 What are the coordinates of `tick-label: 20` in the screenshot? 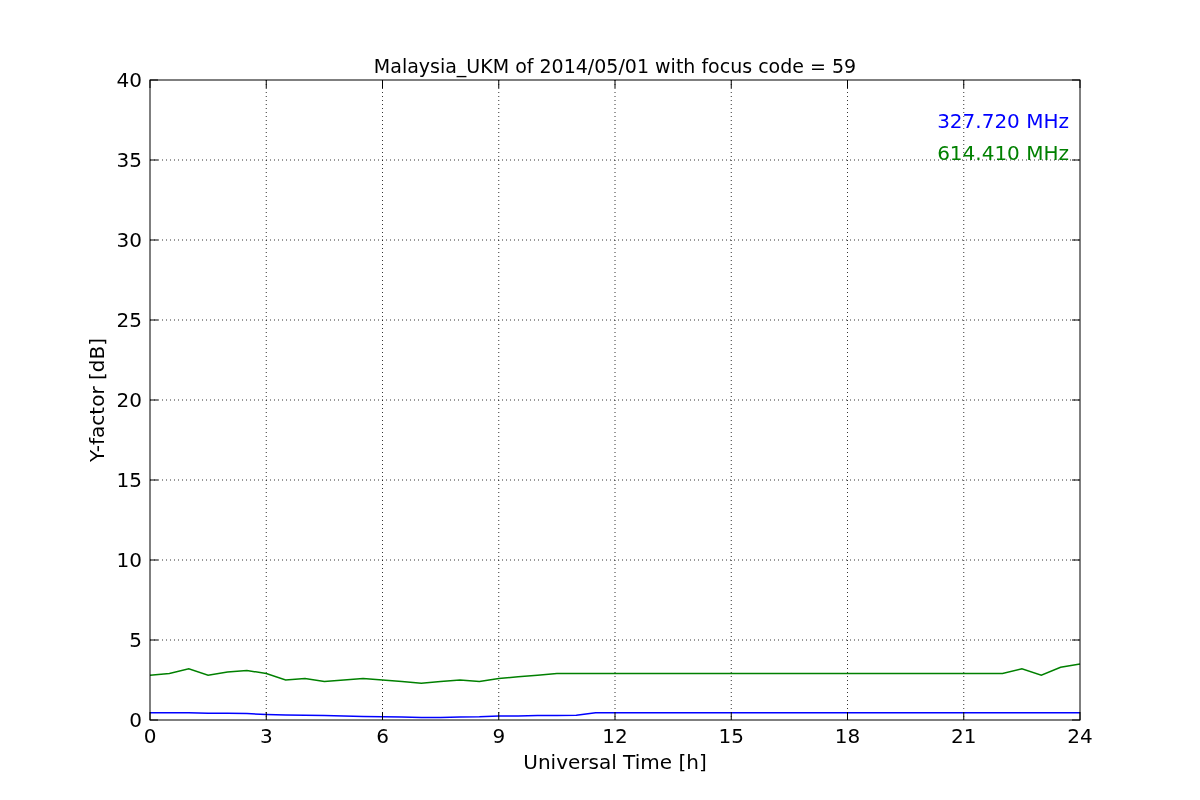 It's located at (129, 400).